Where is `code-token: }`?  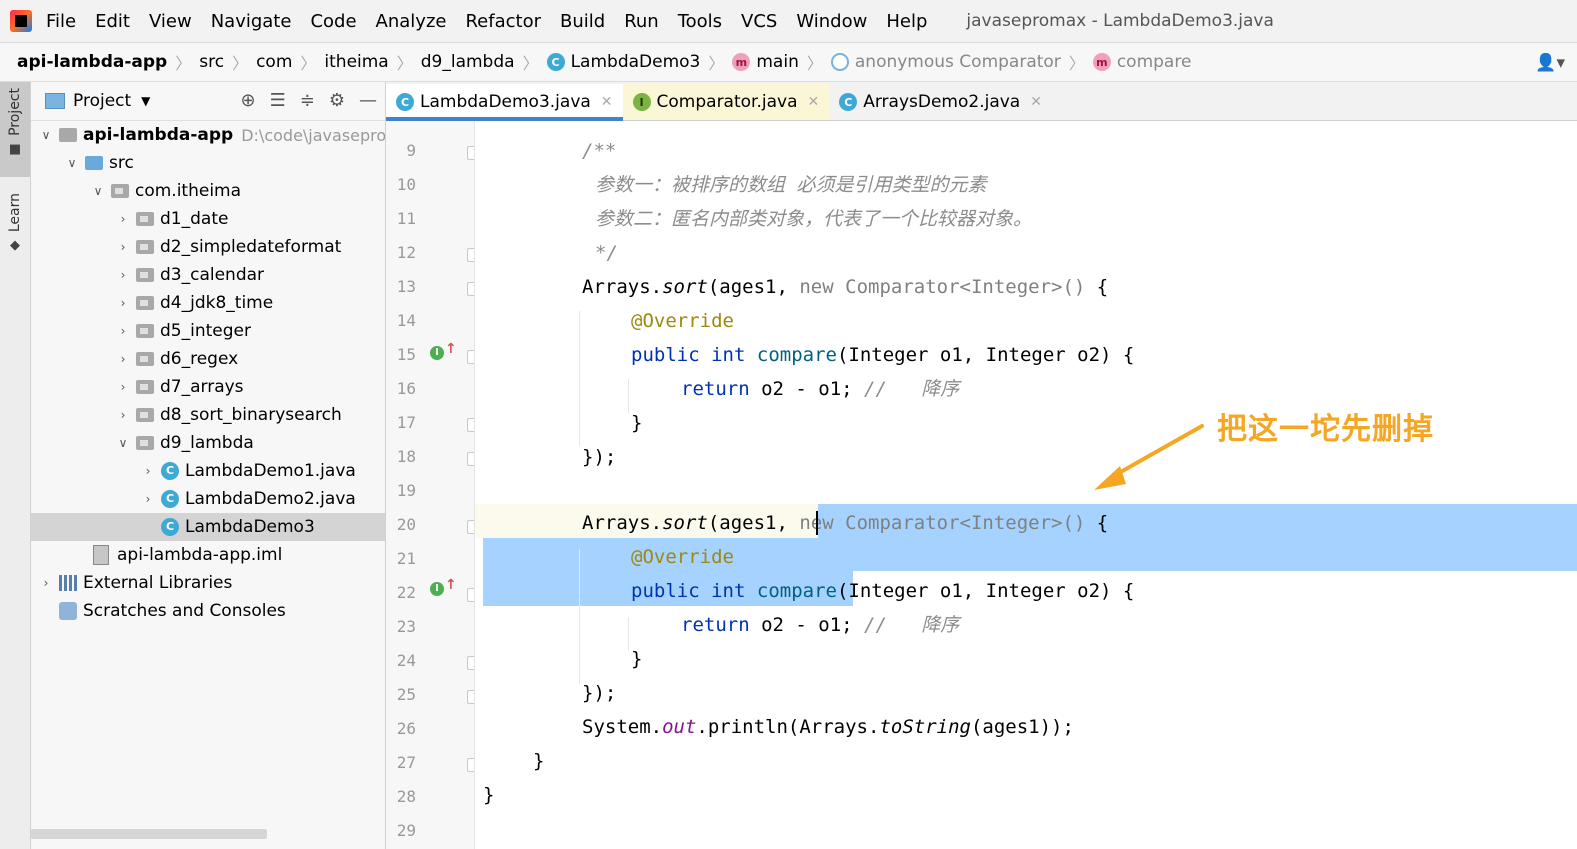 code-token: } is located at coordinates (539, 761).